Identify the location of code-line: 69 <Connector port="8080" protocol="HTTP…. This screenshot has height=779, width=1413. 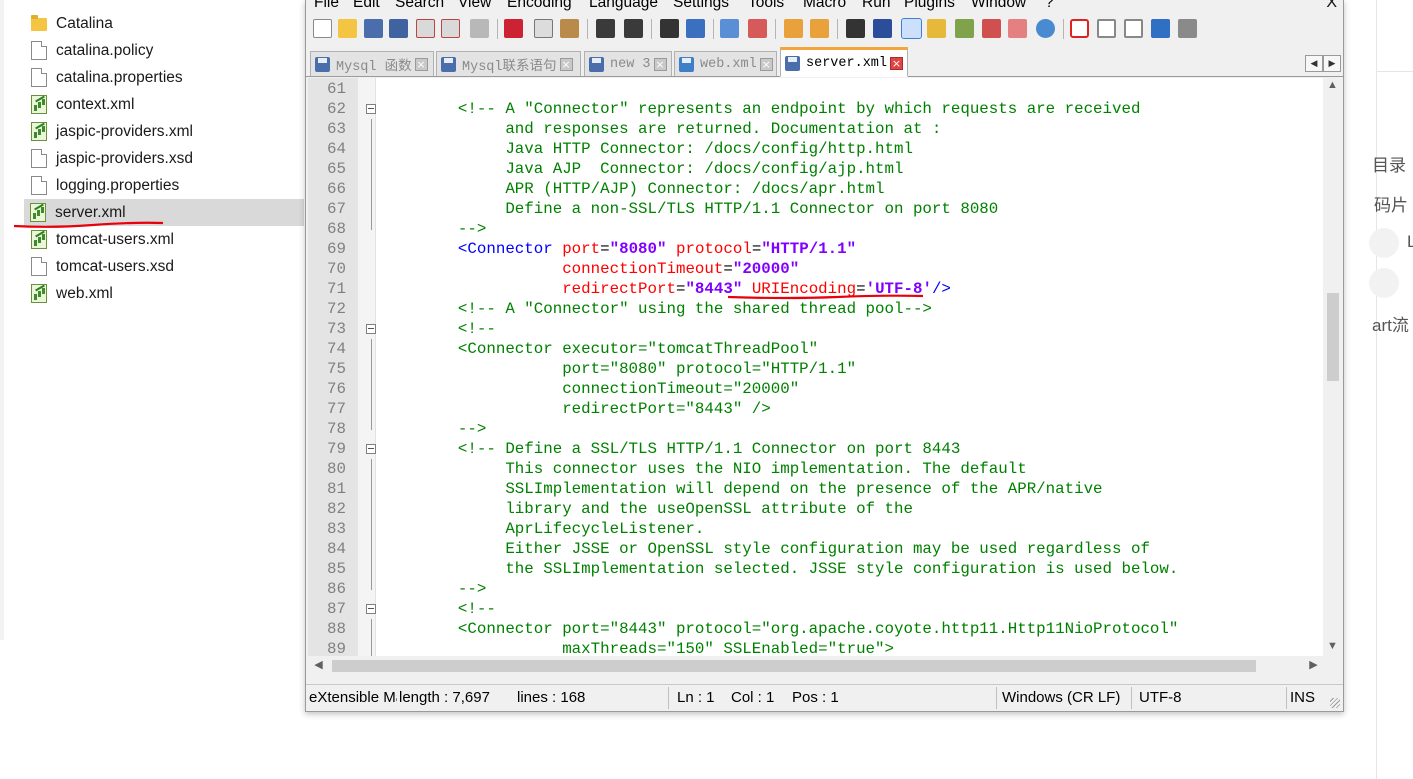
(815, 249).